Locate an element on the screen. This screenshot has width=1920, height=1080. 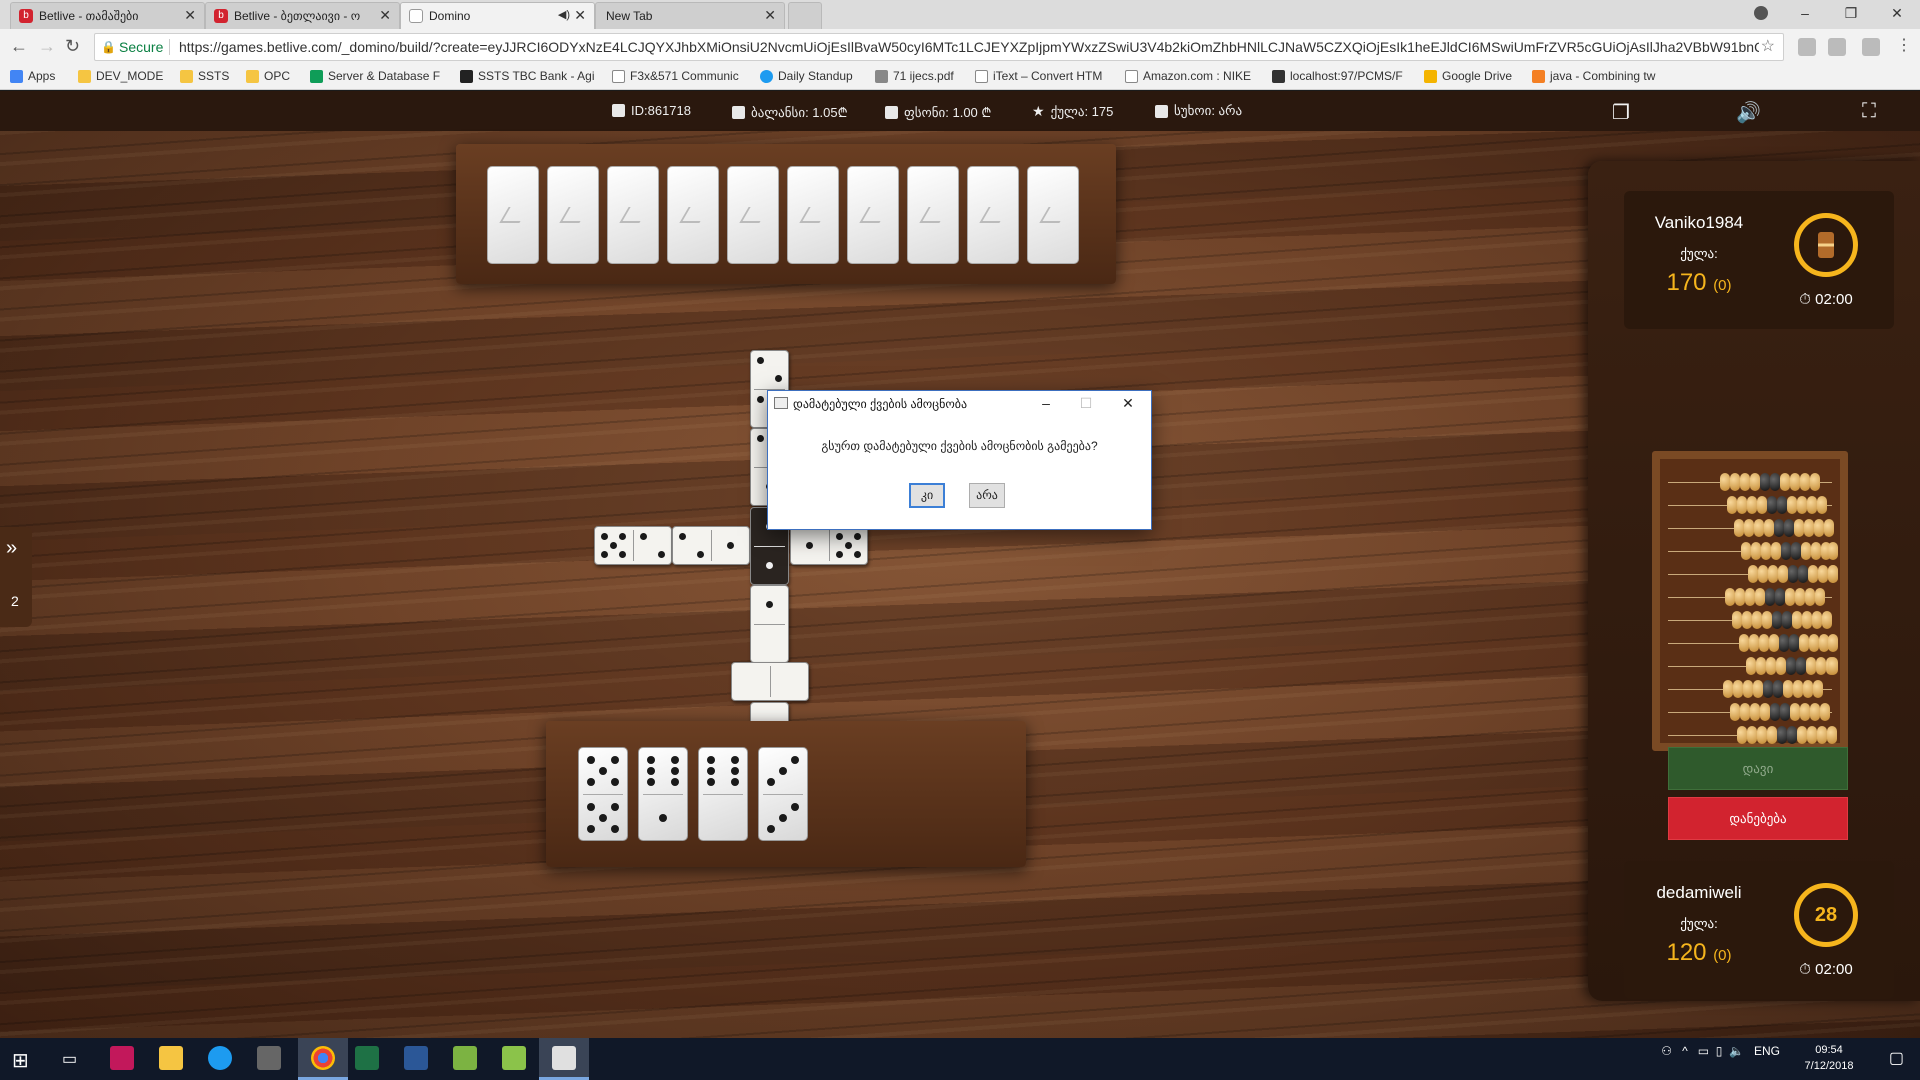
battery-icon: ▯ is located at coordinates (1719, 1051).